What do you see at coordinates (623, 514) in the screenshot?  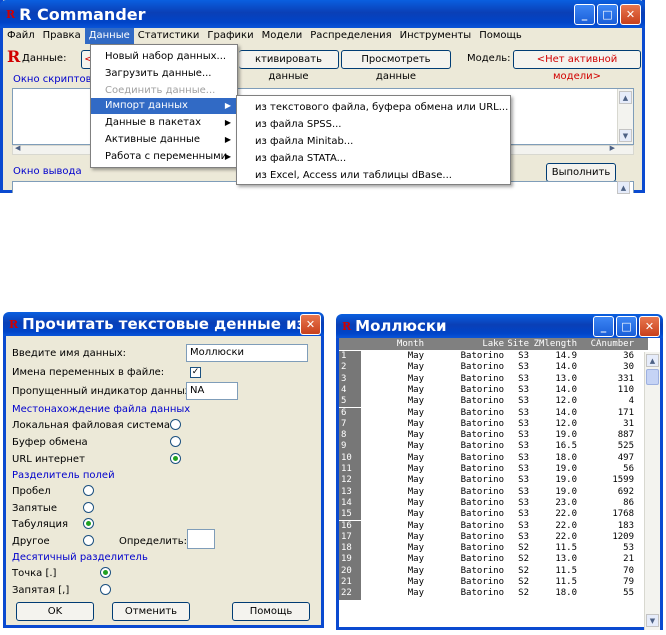 I see `table-cell: 1768` at bounding box center [623, 514].